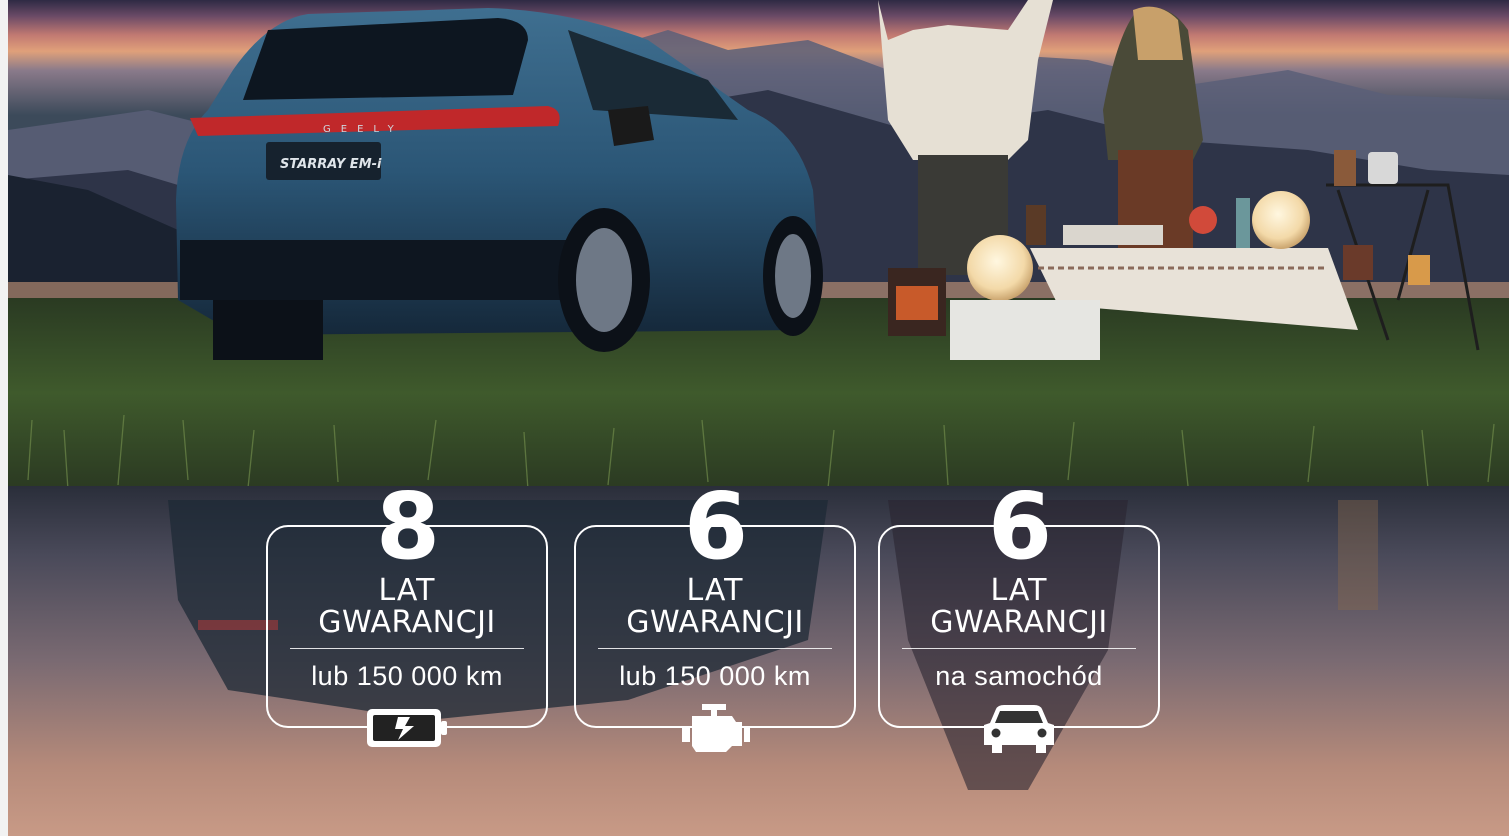 This screenshot has width=1509, height=836. I want to click on warranty-badge-engine: 6 LAT GWARANCJI lub 150 000 km, so click(715, 616).